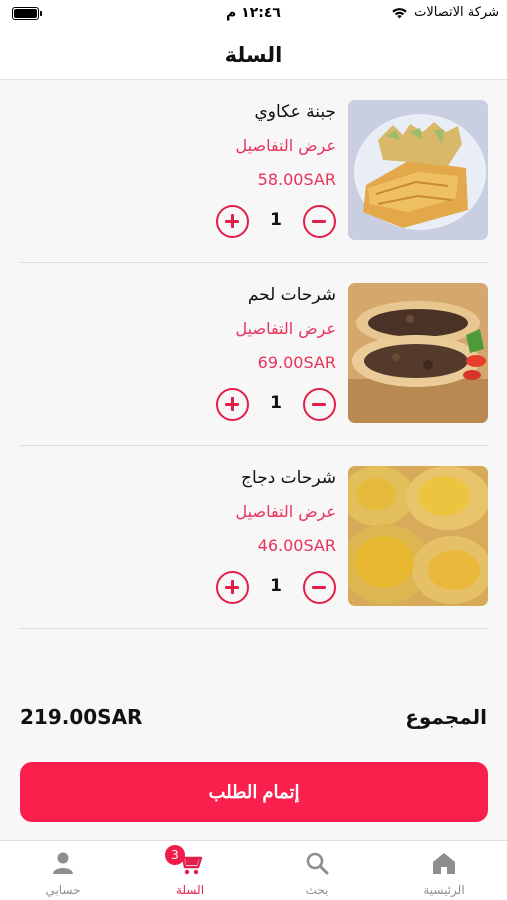 The width and height of the screenshot is (507, 900). I want to click on page-header: السلة, so click(253, 55).